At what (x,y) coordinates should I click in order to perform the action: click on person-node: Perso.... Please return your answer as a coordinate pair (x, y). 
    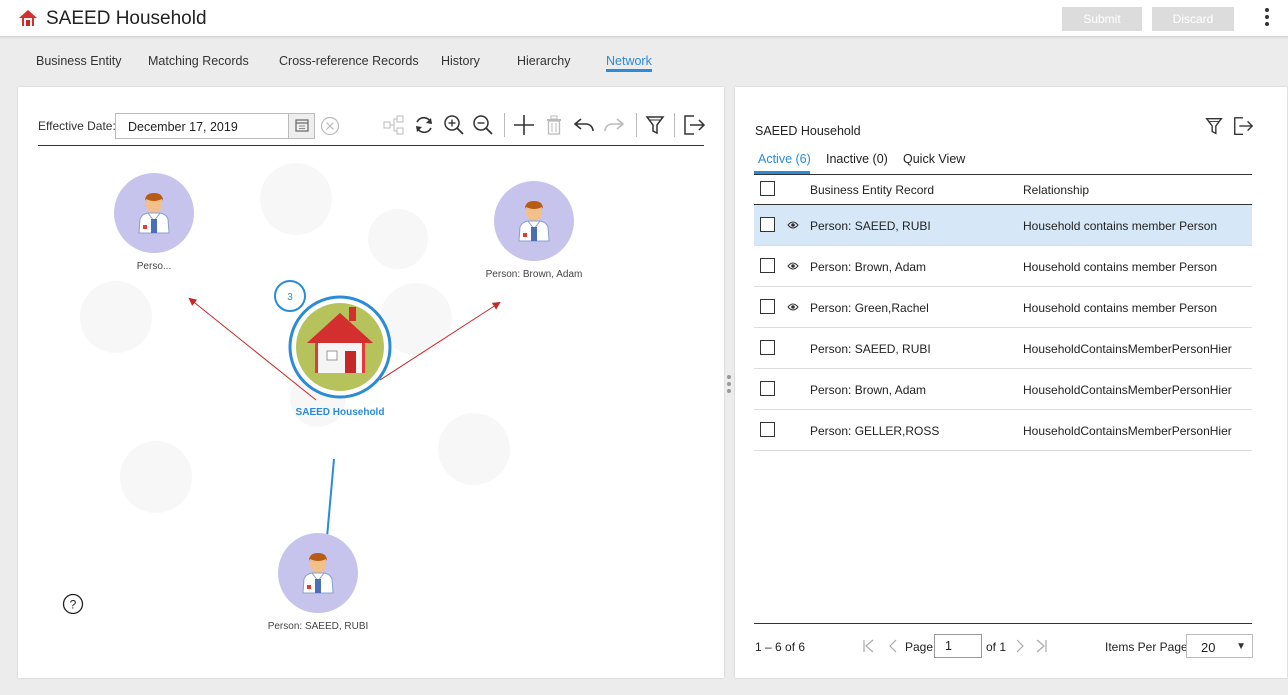
    Looking at the image, I should click on (154, 222).